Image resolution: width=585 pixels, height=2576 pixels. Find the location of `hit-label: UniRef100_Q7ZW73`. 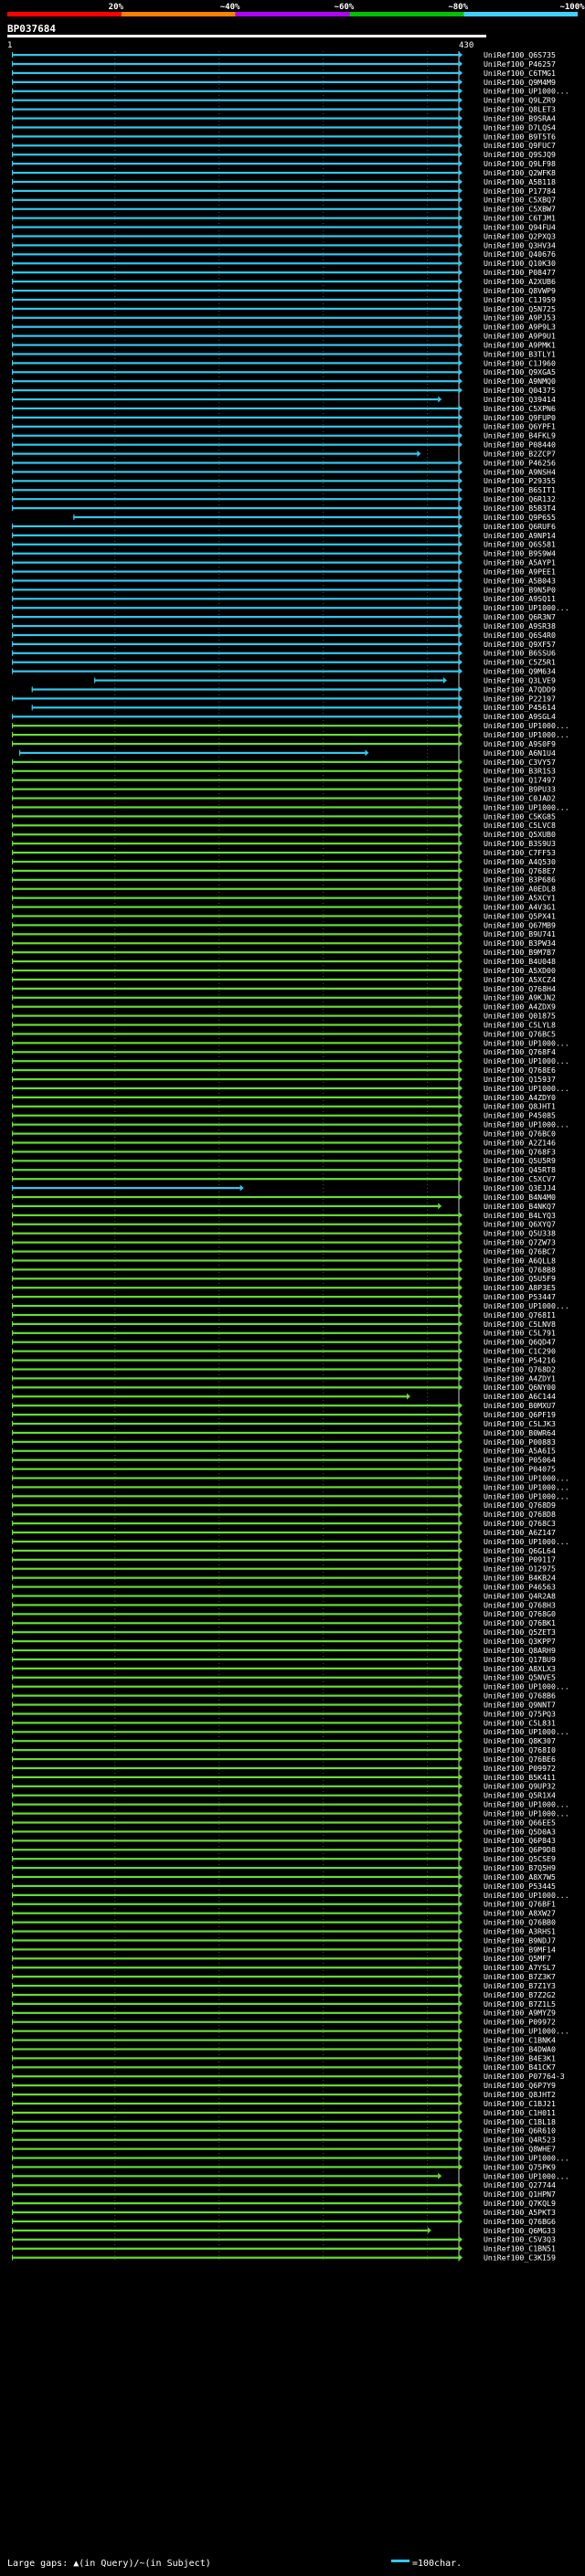

hit-label: UniRef100_Q7ZW73 is located at coordinates (520, 1242).